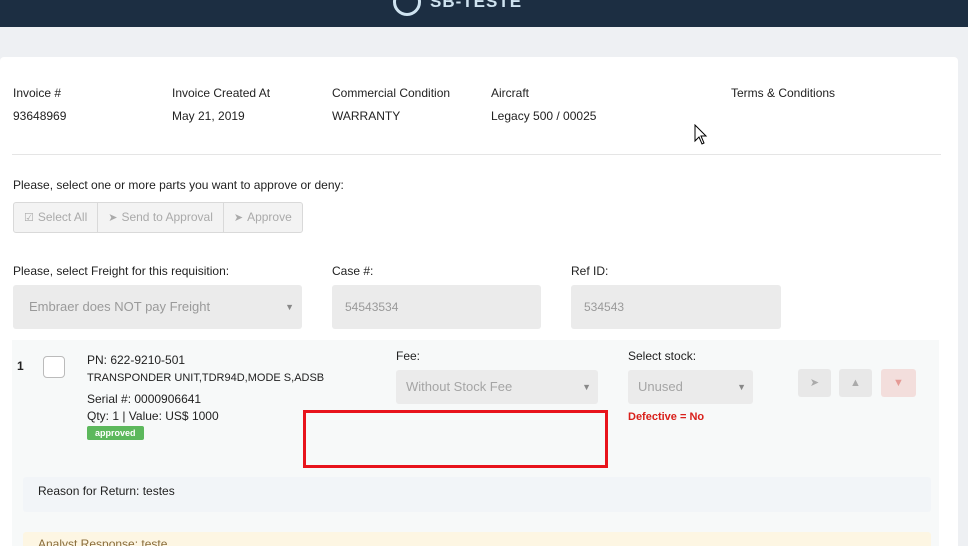 The height and width of the screenshot is (546, 968). What do you see at coordinates (477, 494) in the screenshot?
I see `reason-for-return: Reason for Return: testes` at bounding box center [477, 494].